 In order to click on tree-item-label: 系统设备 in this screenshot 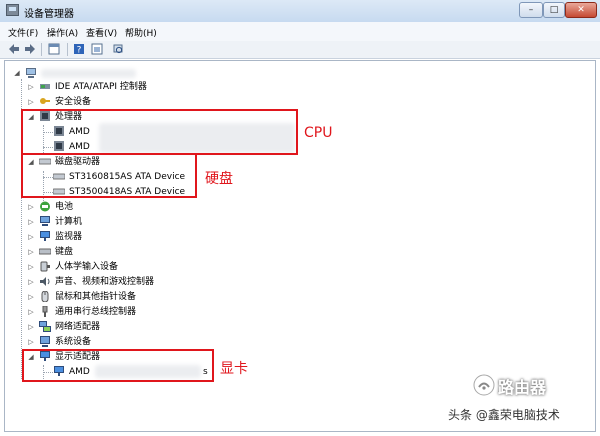, I will do `click(73, 342)`.